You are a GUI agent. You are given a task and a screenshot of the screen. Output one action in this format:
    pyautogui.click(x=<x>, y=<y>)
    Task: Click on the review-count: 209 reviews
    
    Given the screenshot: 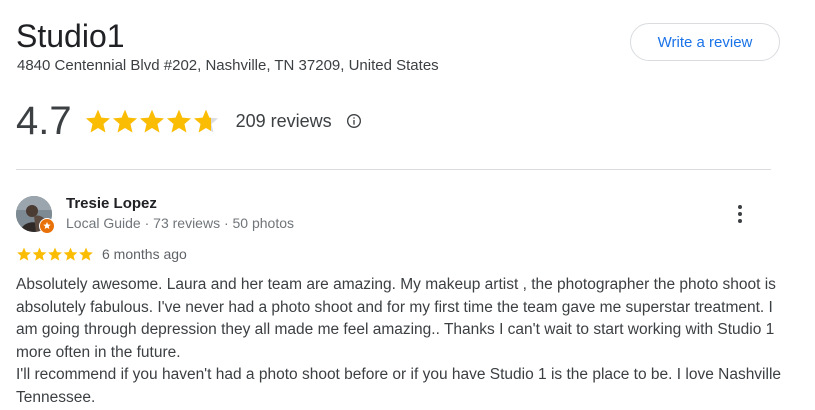 What is the action you would take?
    pyautogui.click(x=283, y=120)
    